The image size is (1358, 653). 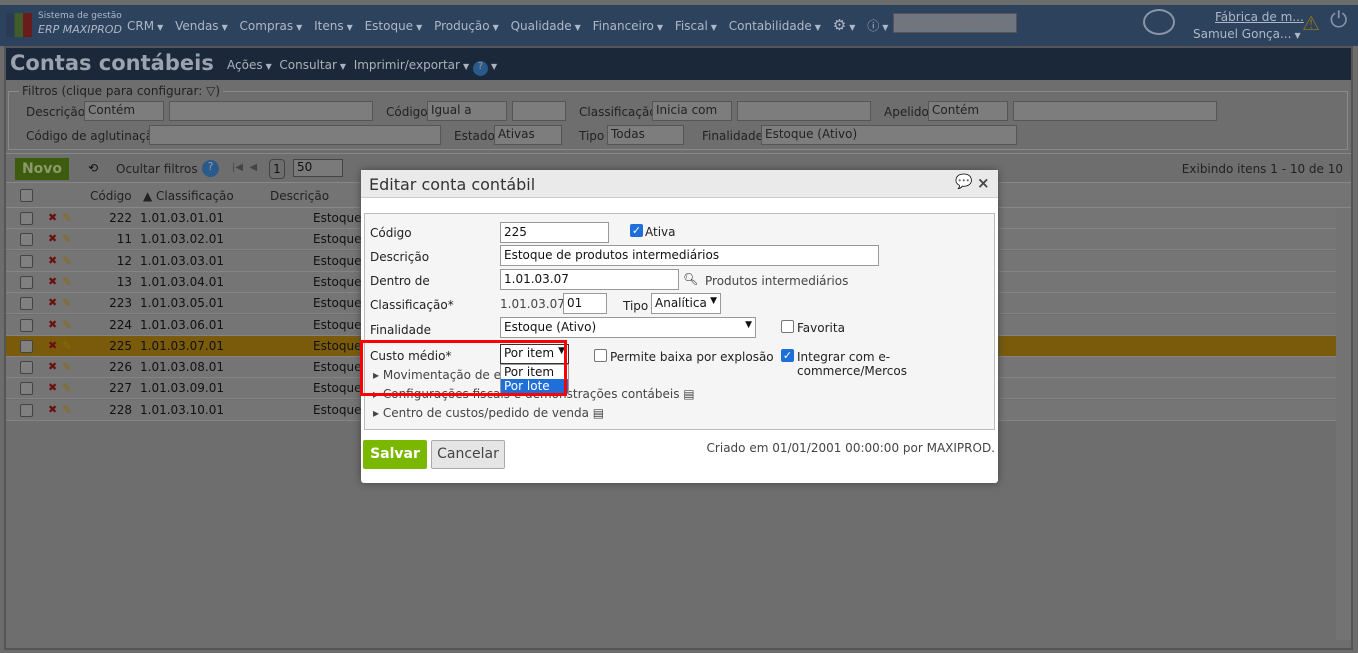 I want to click on filter-descricao-input, so click(x=271, y=111).